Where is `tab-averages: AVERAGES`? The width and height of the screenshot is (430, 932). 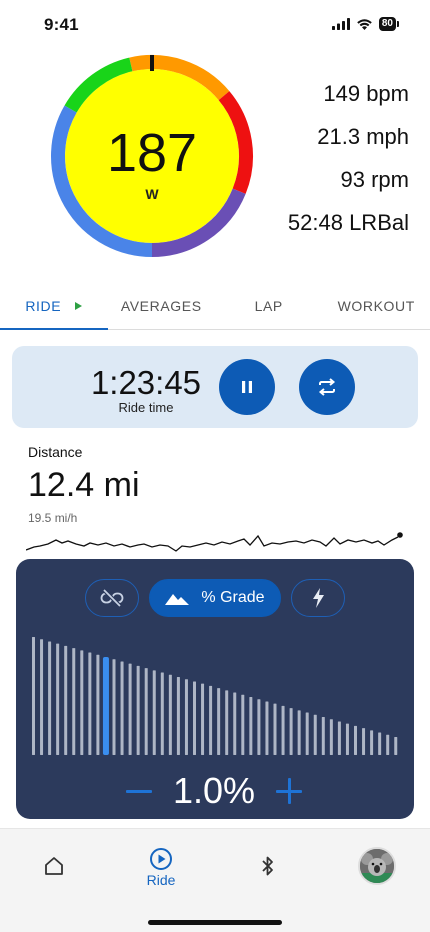
tab-averages: AVERAGES is located at coordinates (162, 306).